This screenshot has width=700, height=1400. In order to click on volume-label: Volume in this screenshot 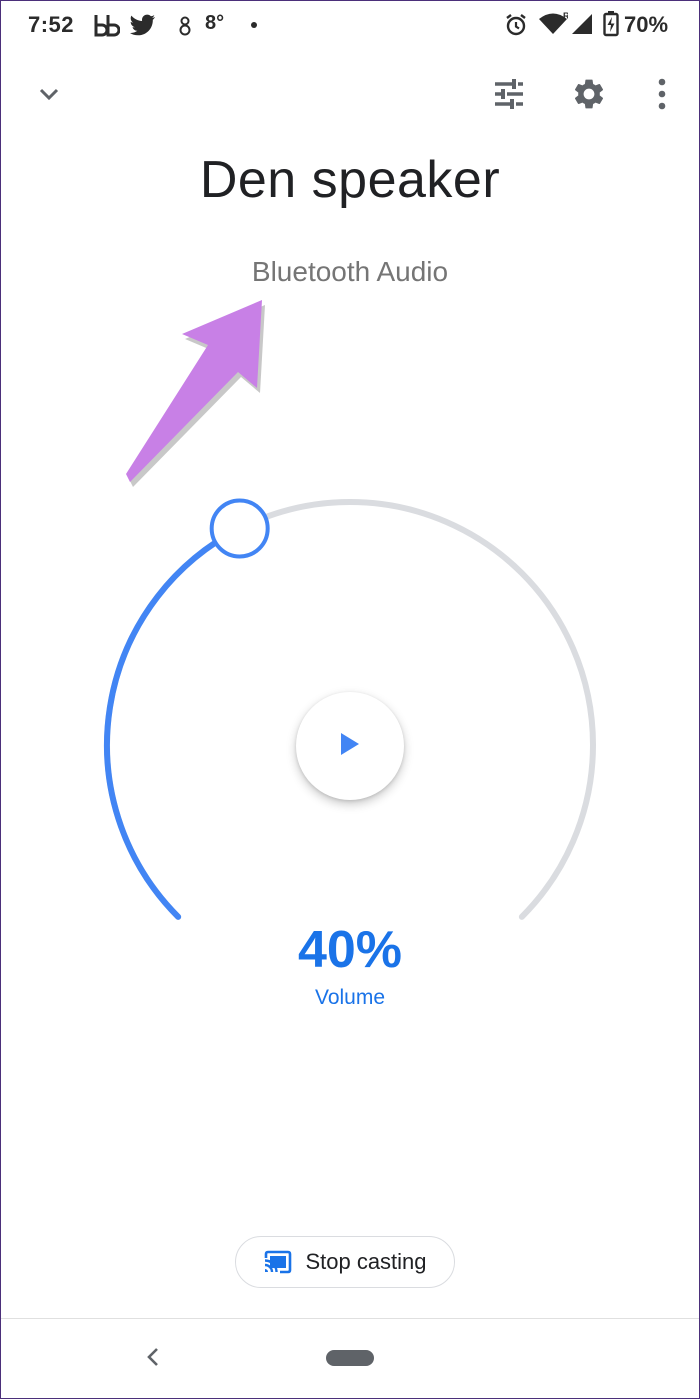, I will do `click(350, 997)`.